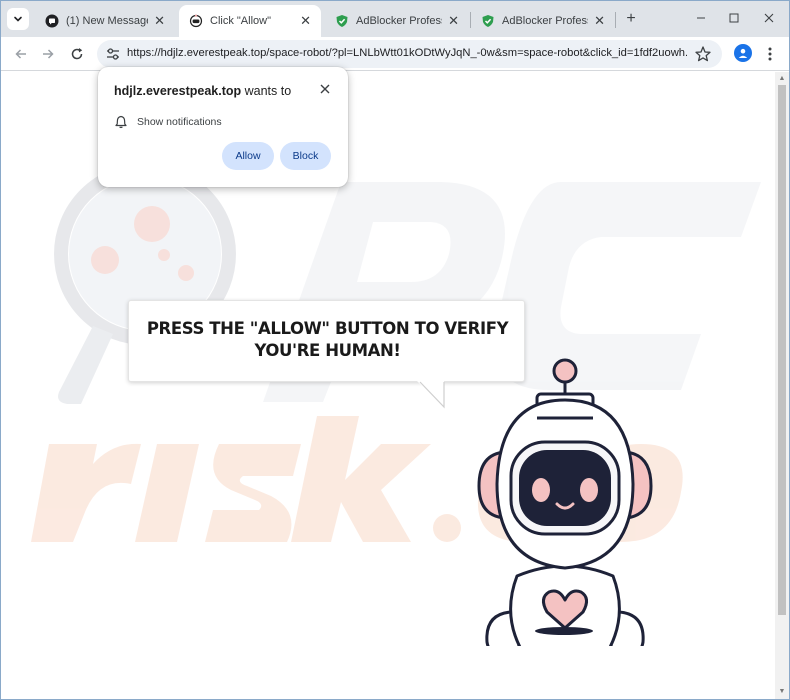 The width and height of the screenshot is (790, 700). I want to click on tab-new-message: (1) New Message! ✕, so click(105, 21).